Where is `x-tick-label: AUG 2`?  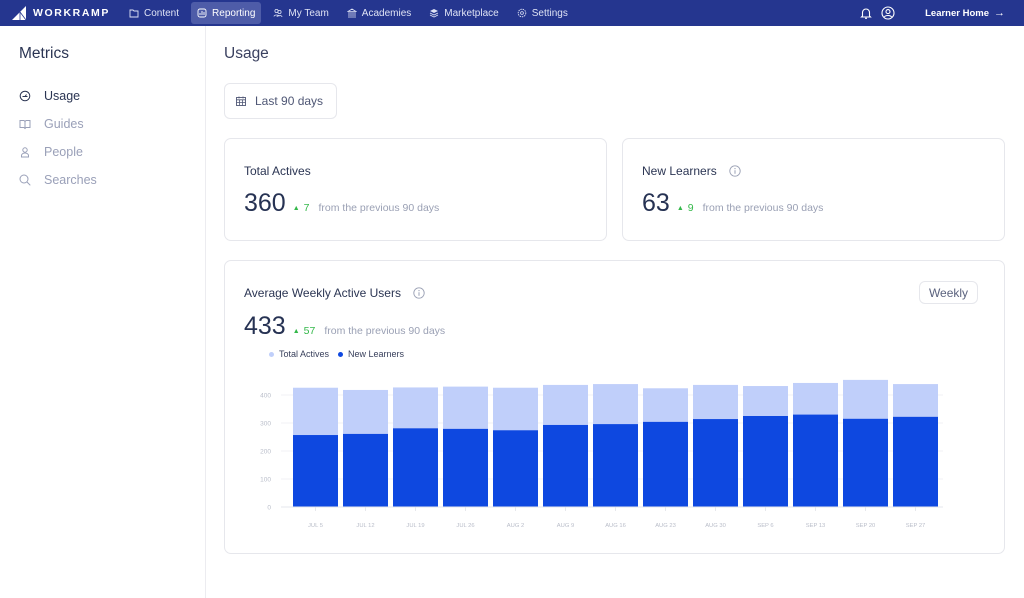 x-tick-label: AUG 2 is located at coordinates (515, 526).